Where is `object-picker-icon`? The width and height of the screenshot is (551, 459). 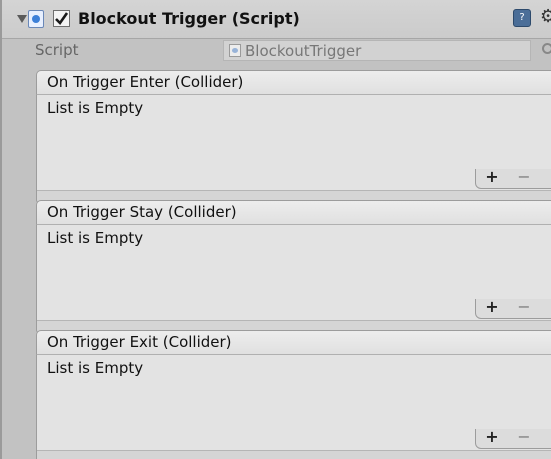 object-picker-icon is located at coordinates (546, 48).